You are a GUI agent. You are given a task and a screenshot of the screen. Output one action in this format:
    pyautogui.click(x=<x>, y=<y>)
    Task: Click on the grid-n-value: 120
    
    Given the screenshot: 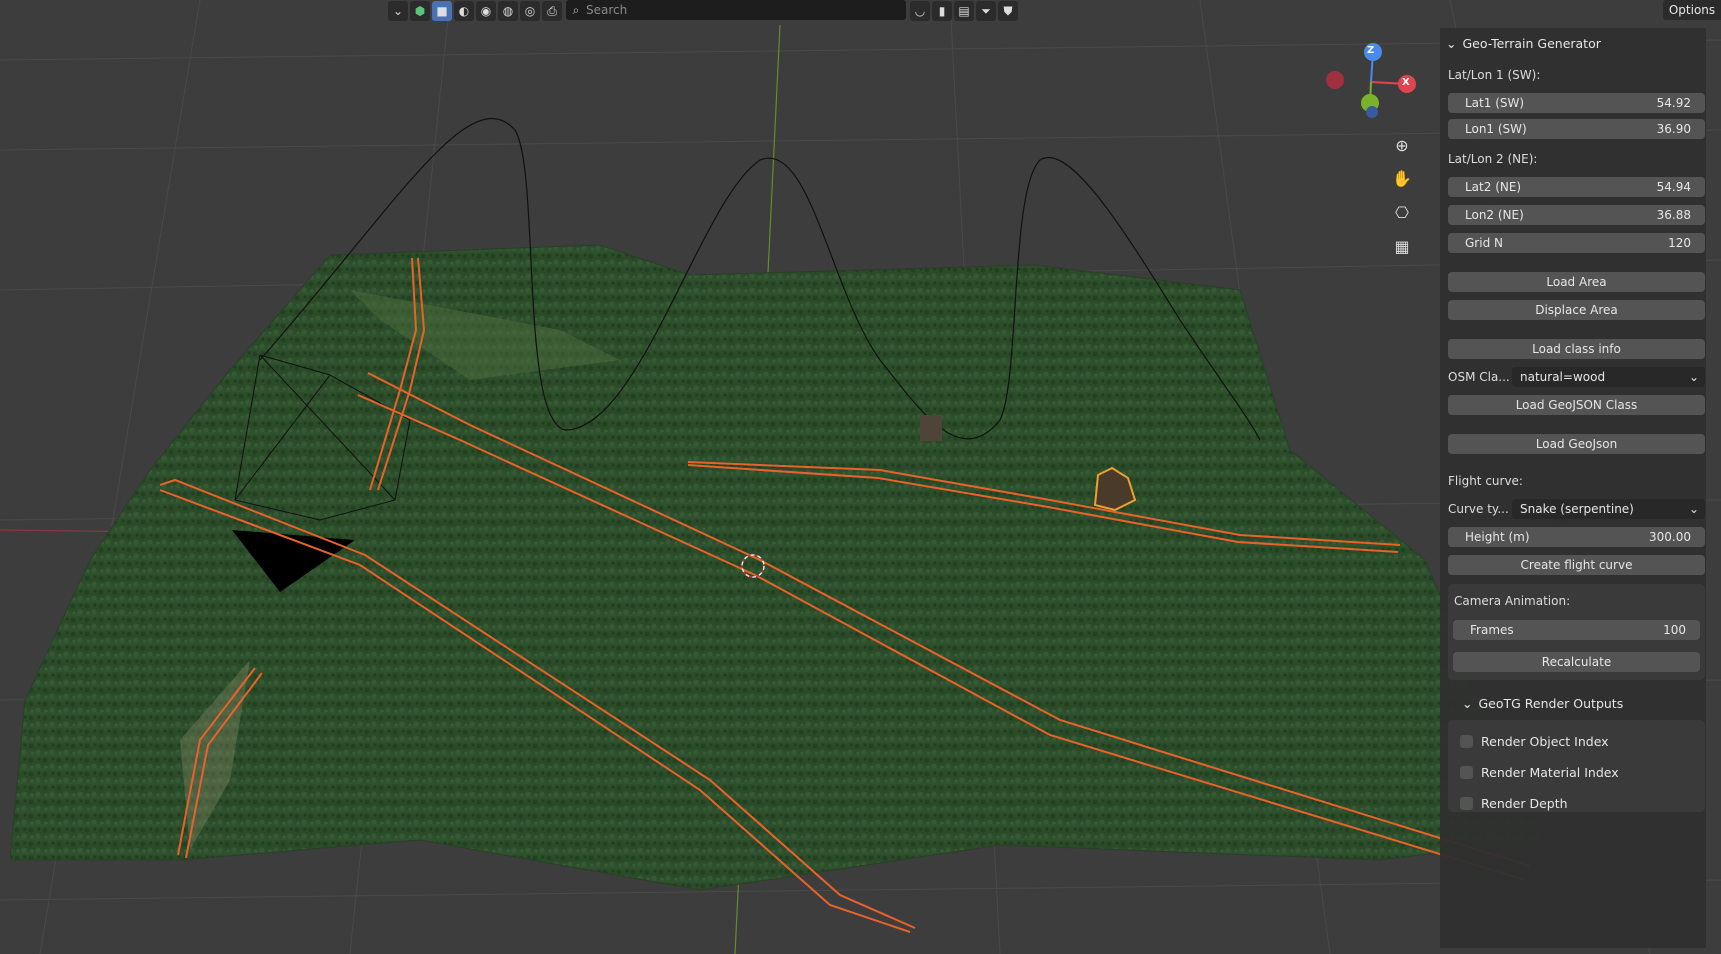 What is the action you would take?
    pyautogui.click(x=1679, y=243)
    